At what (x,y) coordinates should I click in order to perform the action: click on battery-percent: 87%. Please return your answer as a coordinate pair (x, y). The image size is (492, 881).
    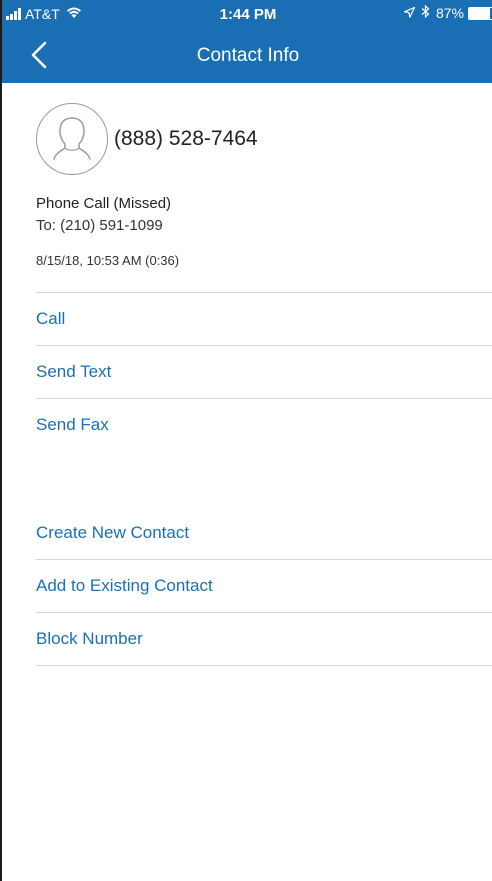
    Looking at the image, I should click on (449, 13).